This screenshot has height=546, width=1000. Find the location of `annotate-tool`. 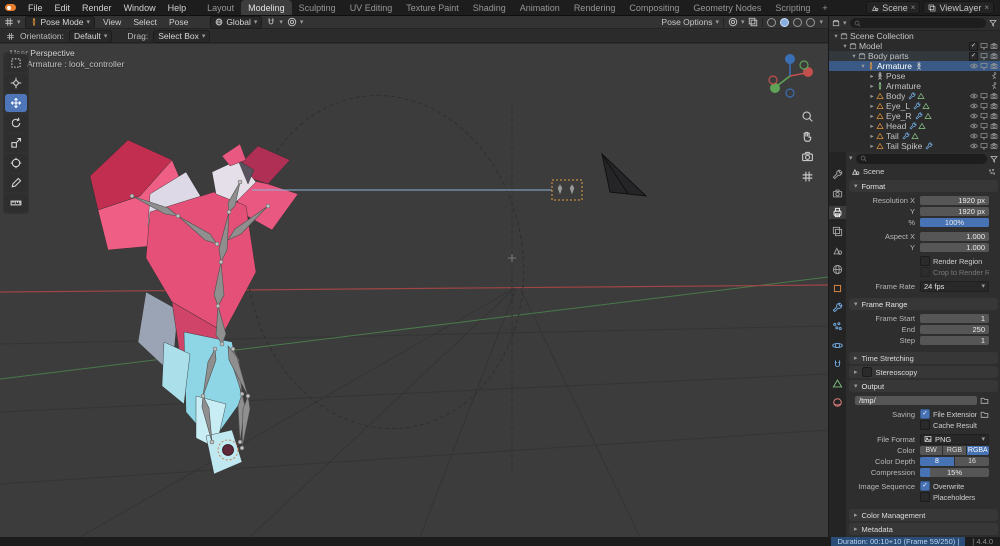

annotate-tool is located at coordinates (16, 183).